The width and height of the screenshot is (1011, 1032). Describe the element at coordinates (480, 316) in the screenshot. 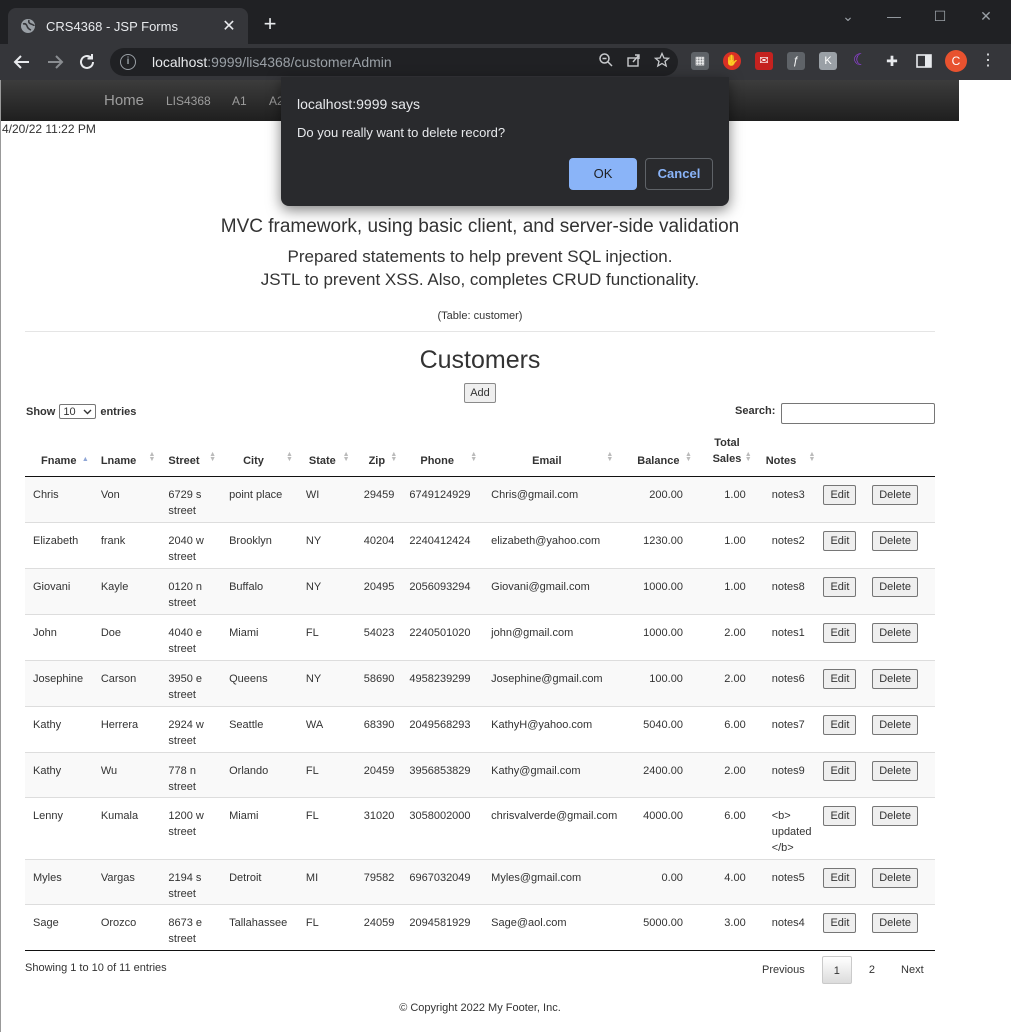

I see `table-note: (Table: customer)` at that location.